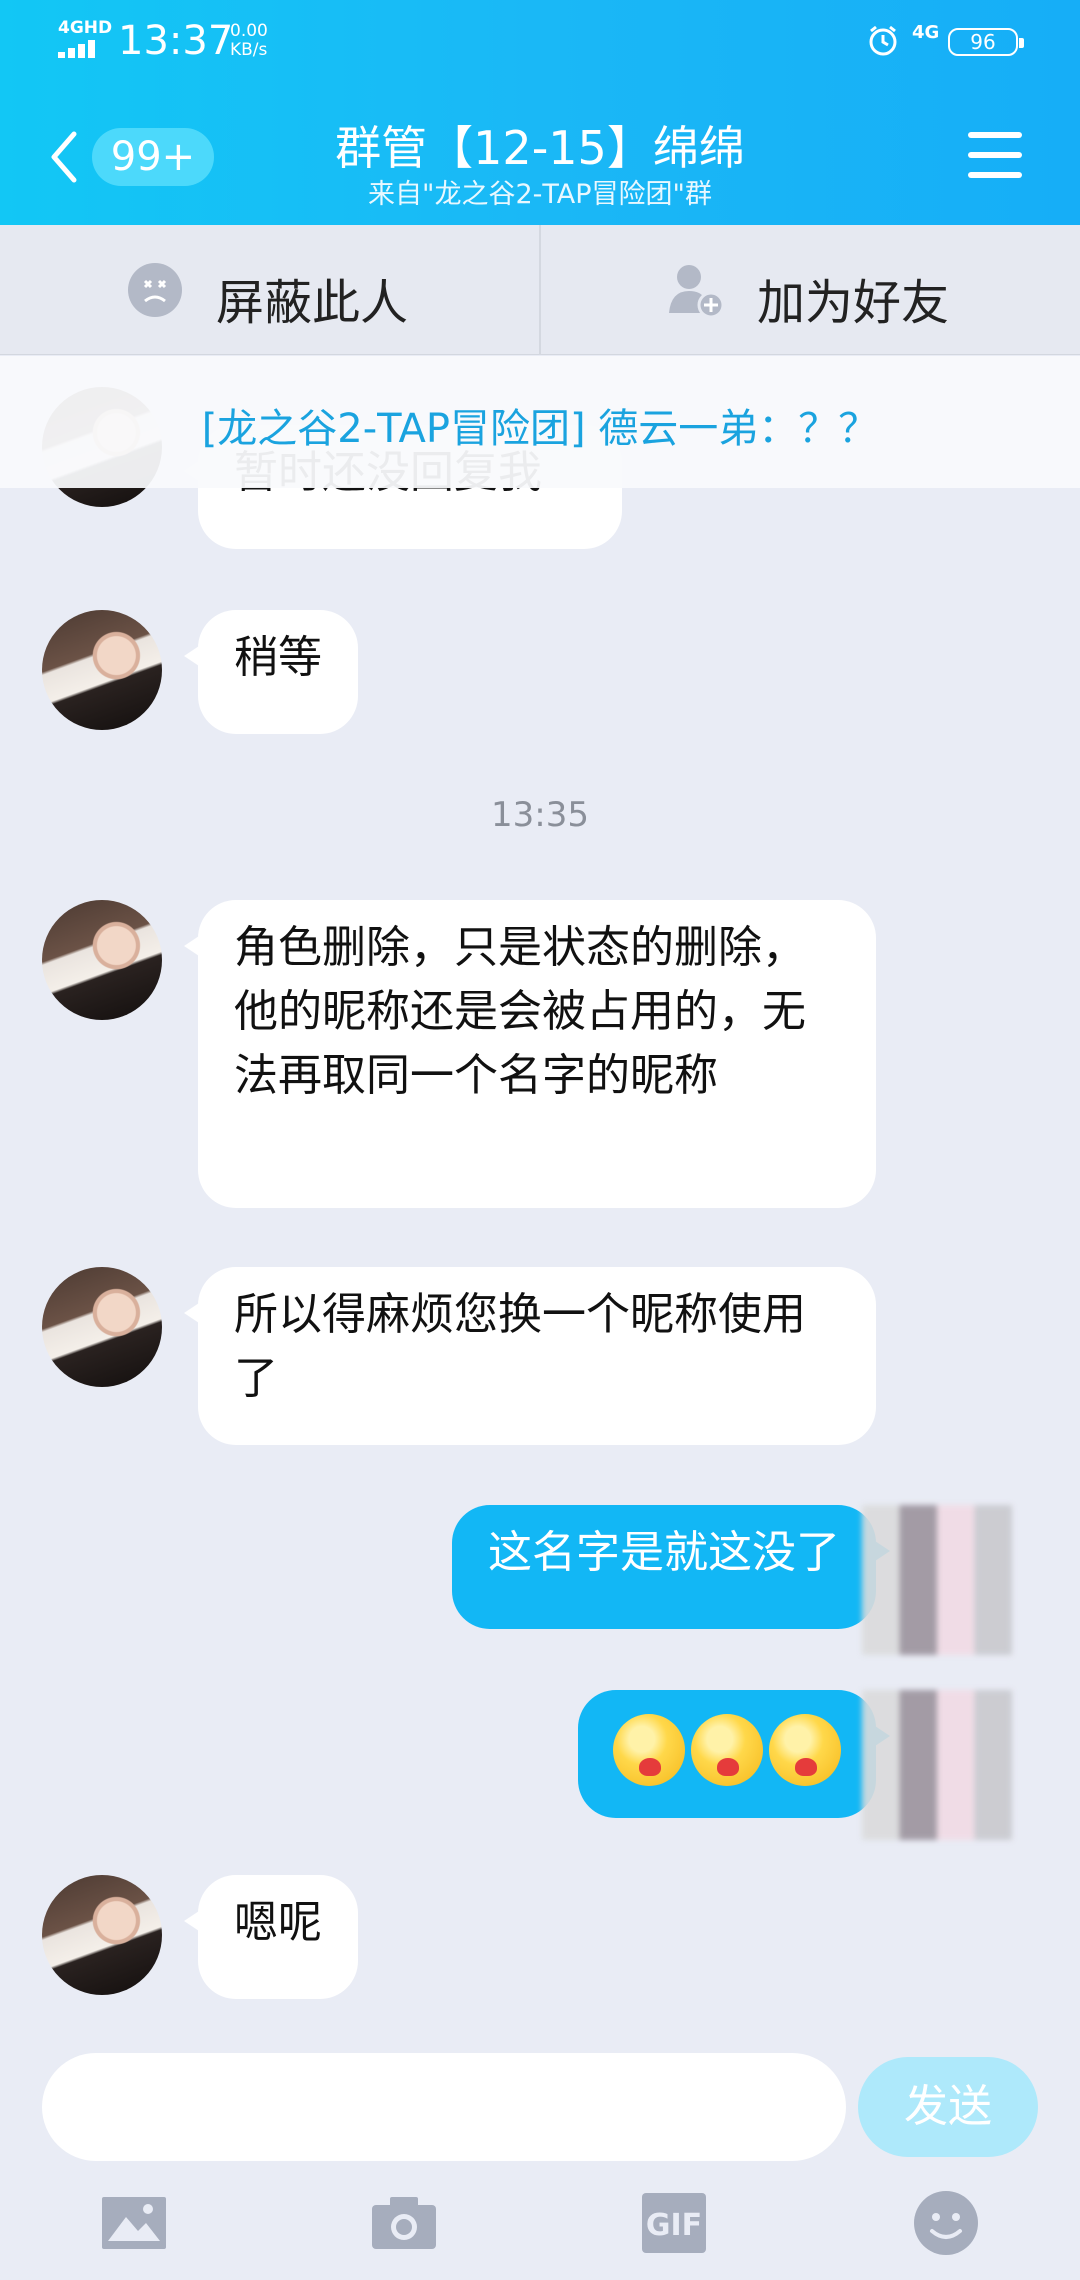 This screenshot has width=1080, height=2280. I want to click on menu-button, so click(995, 155).